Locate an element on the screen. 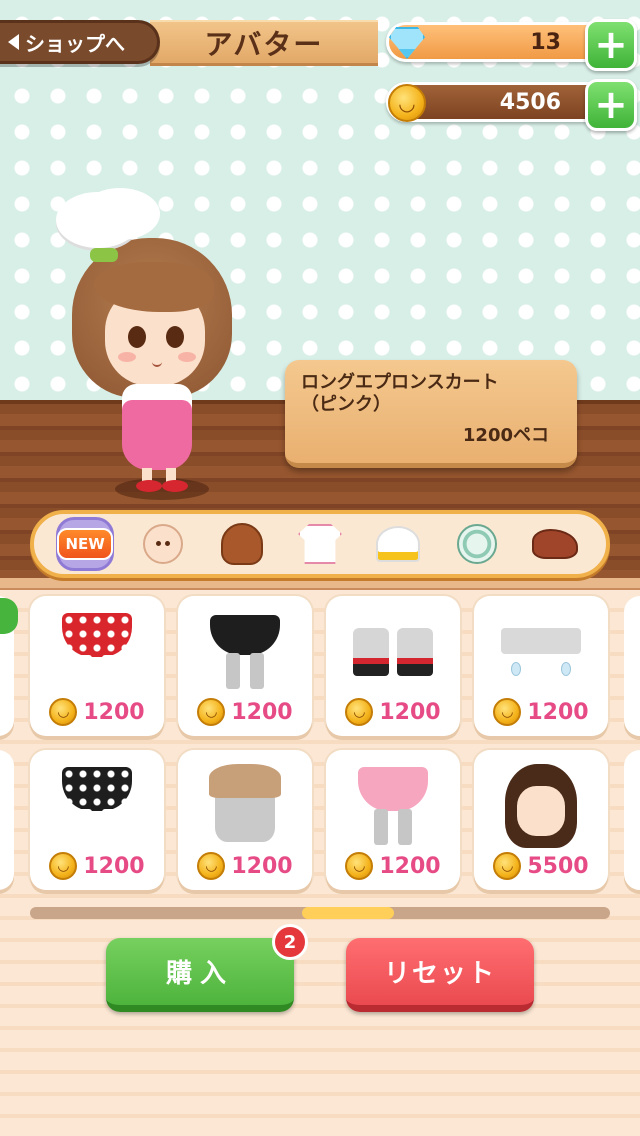  shoes-icon is located at coordinates (554, 544).